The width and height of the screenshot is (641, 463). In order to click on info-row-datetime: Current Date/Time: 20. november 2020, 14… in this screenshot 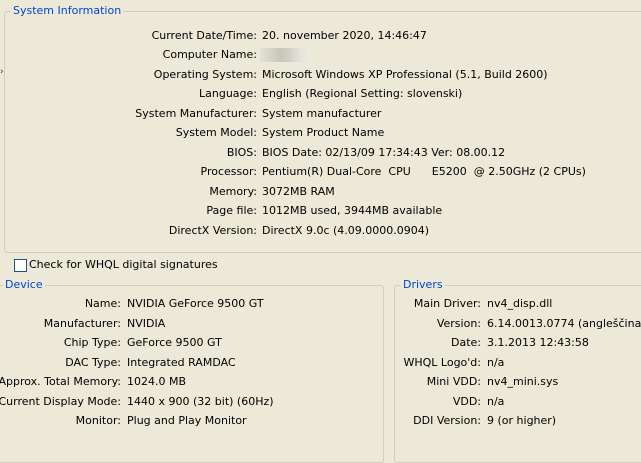, I will do `click(320, 36)`.